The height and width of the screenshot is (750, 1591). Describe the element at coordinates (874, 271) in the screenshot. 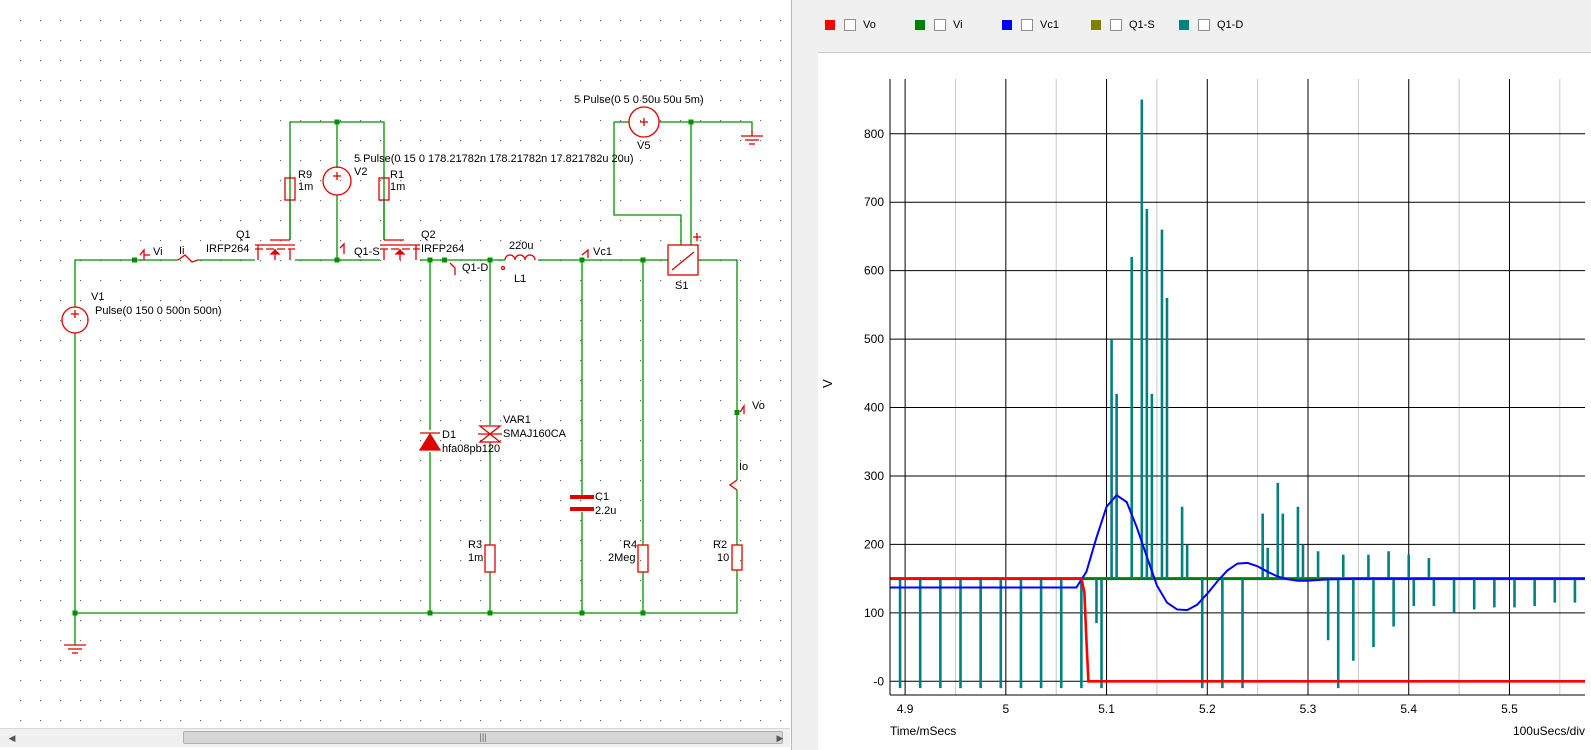

I see `y-tick-label: 600` at that location.